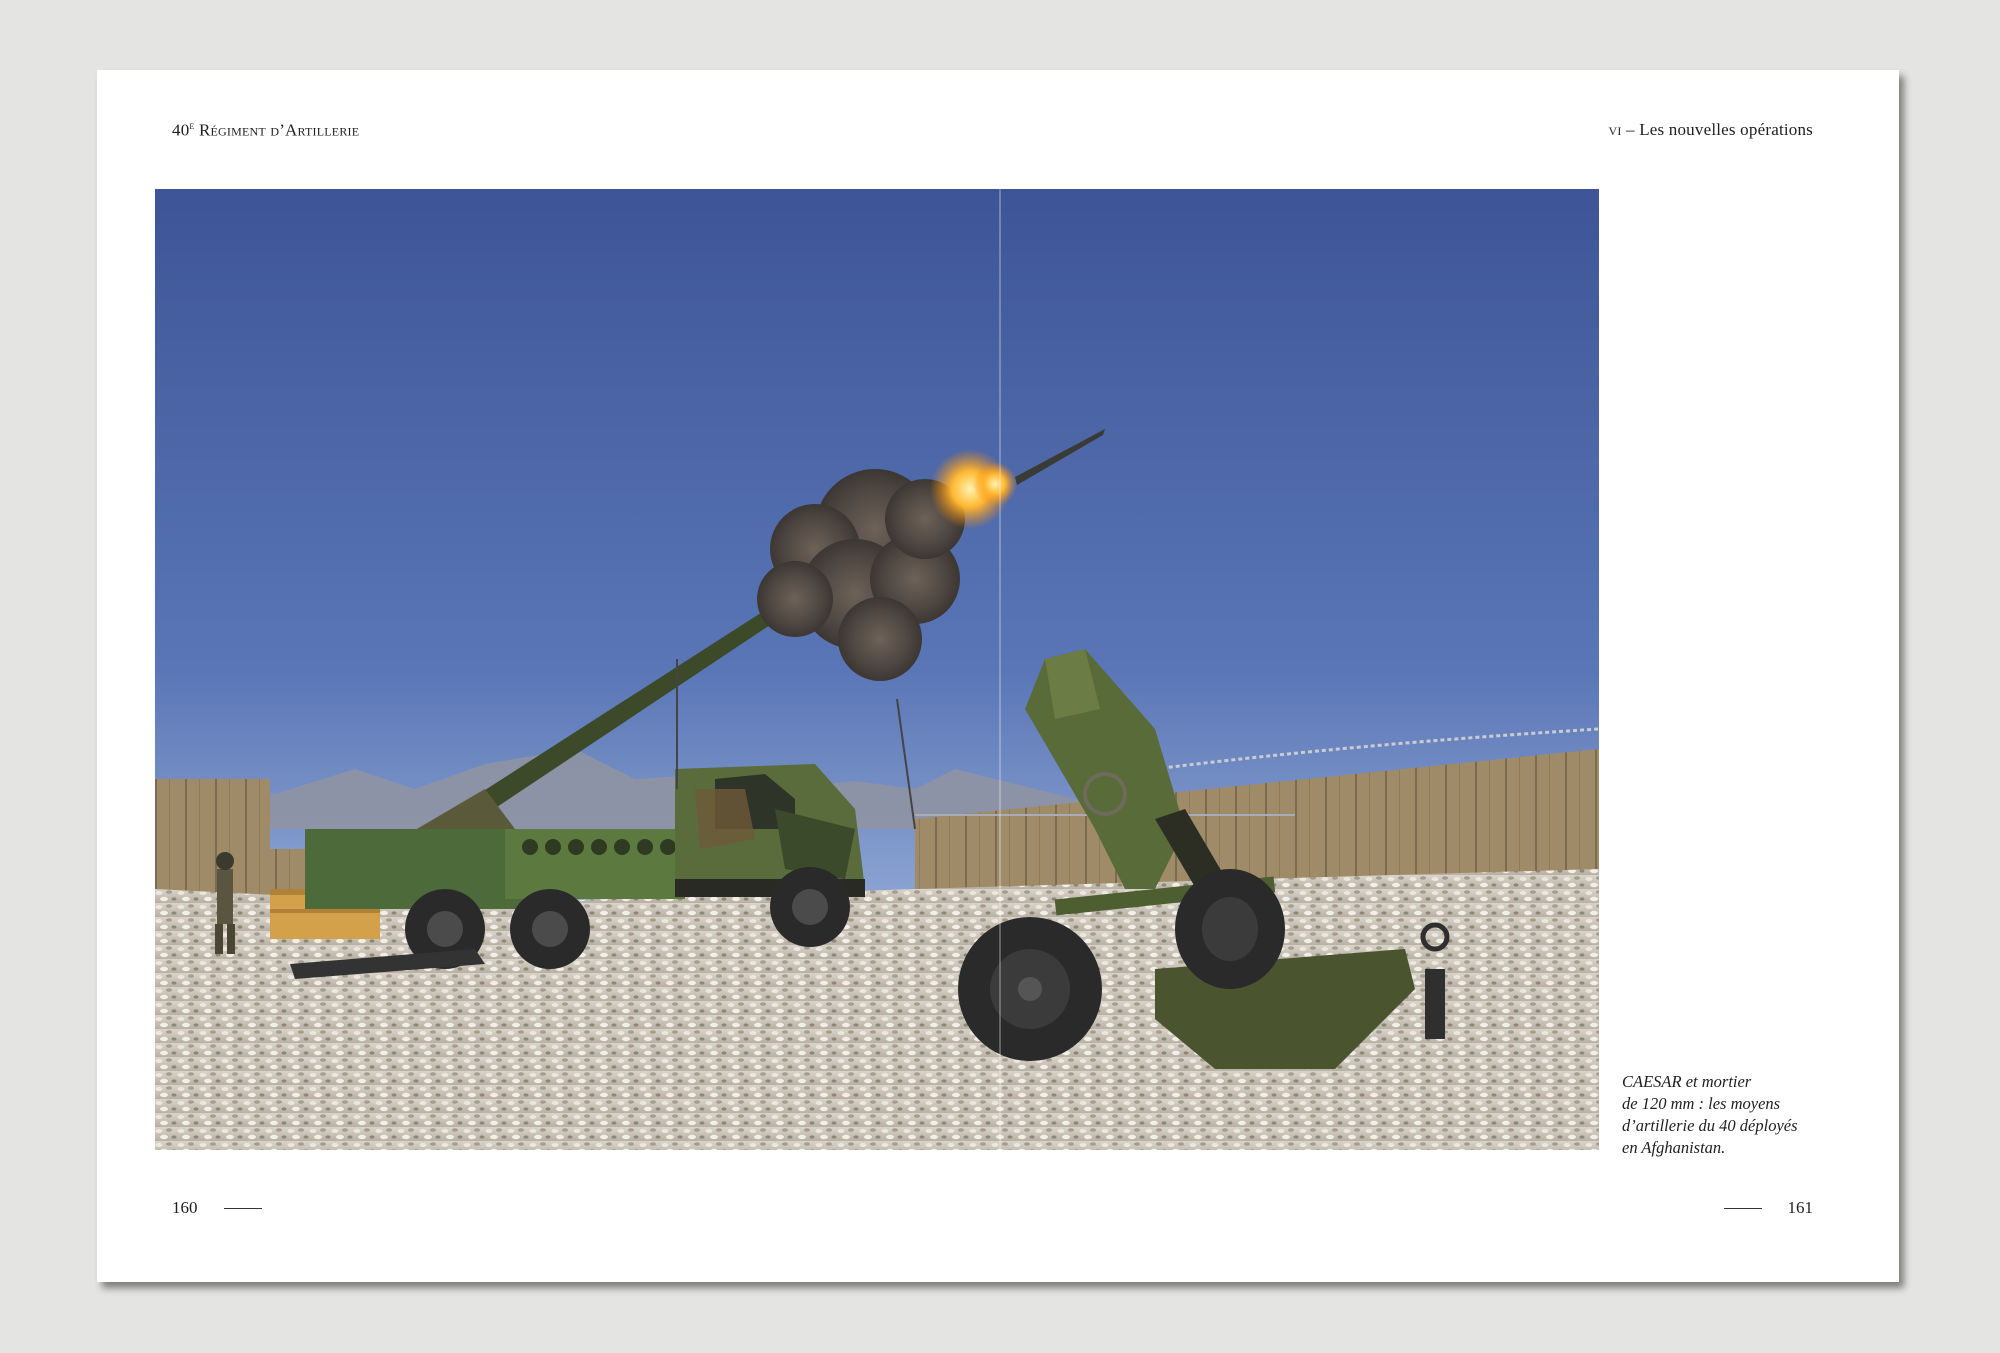 The image size is (2000, 1353). I want to click on chapter-number: vi, so click(1615, 129).